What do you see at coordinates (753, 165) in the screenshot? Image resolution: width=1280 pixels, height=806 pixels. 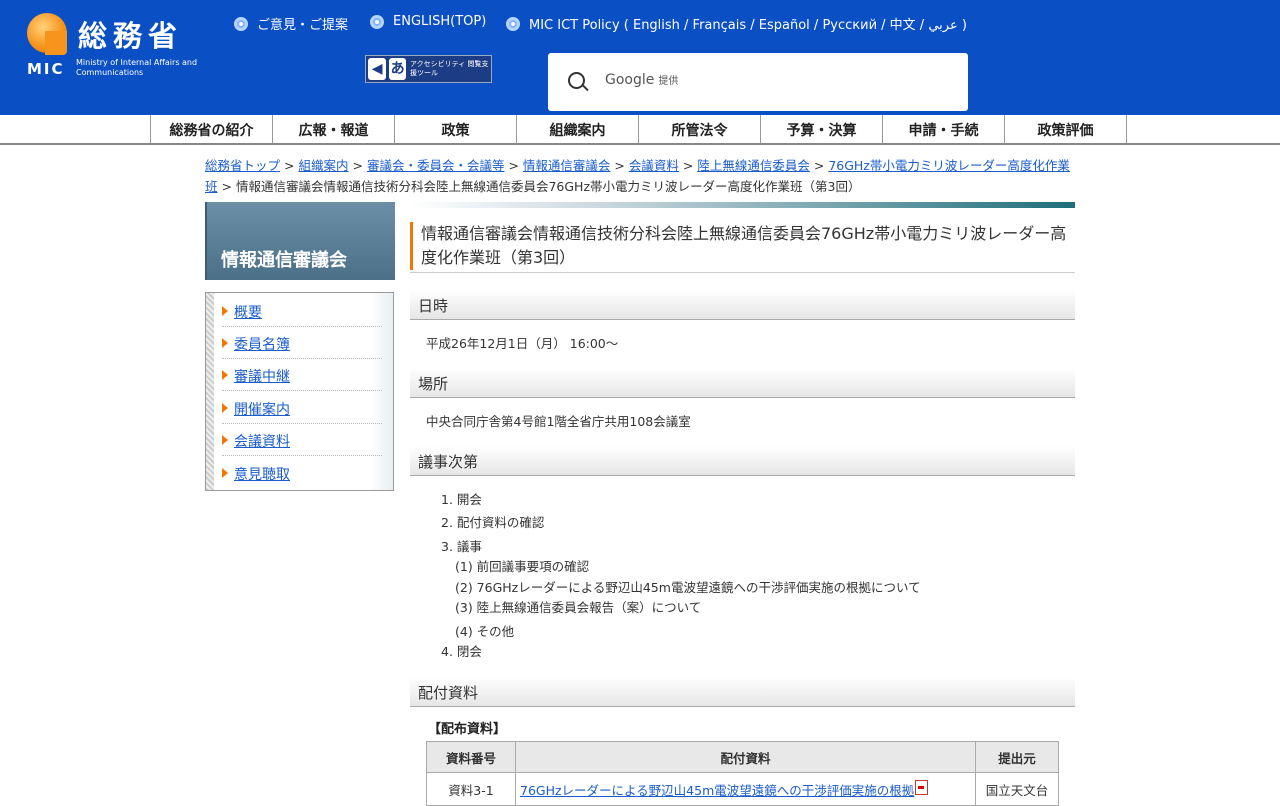 I see `breadcrumb-link: 陸上無線通信委員会` at bounding box center [753, 165].